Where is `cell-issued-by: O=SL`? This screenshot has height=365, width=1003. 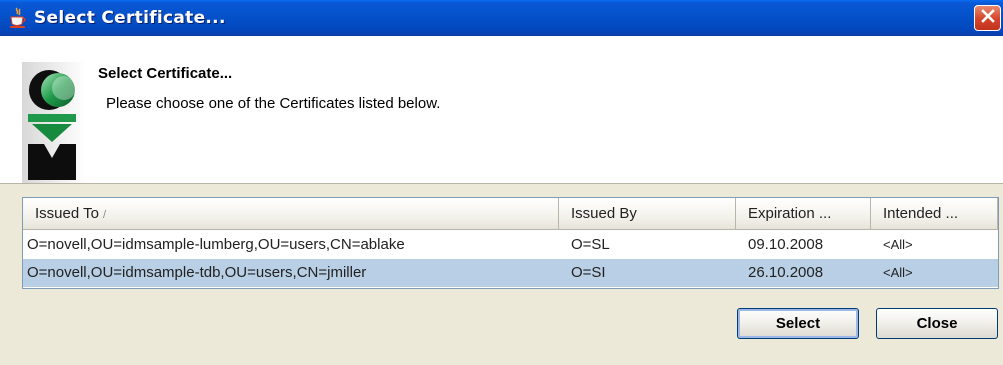
cell-issued-by: O=SL is located at coordinates (590, 244).